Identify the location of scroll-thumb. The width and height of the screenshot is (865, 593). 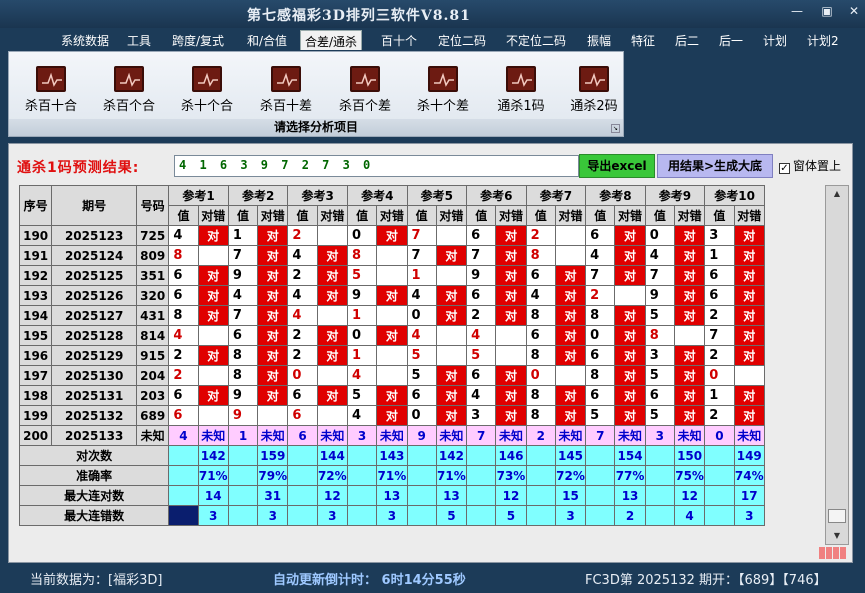
(837, 516).